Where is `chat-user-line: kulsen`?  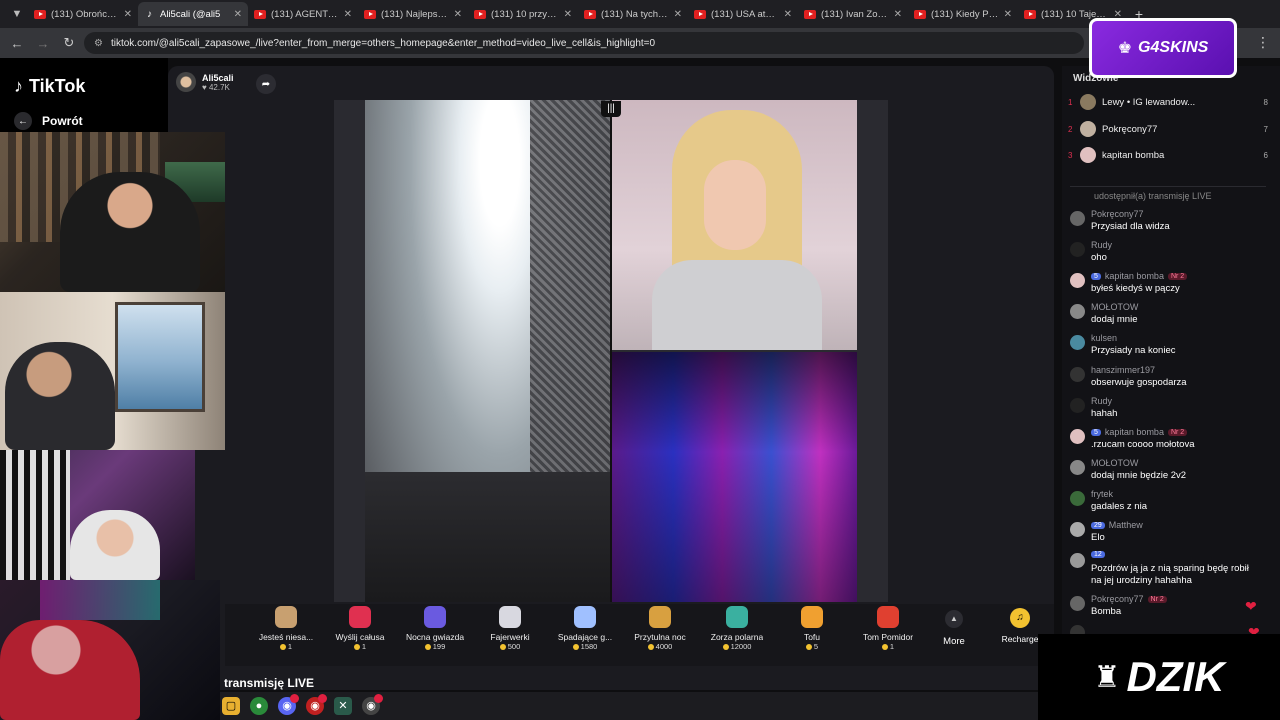 chat-user-line: kulsen is located at coordinates (1104, 338).